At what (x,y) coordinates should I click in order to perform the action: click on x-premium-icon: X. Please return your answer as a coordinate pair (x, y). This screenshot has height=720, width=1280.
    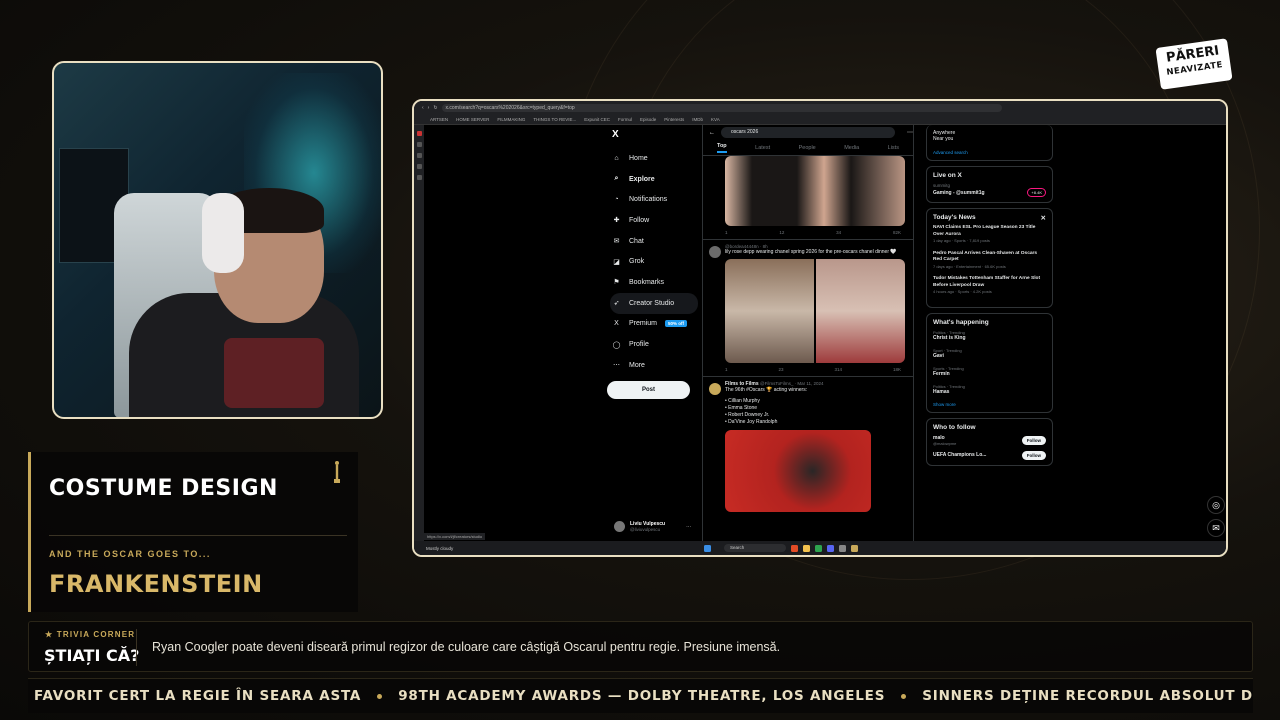
    Looking at the image, I should click on (616, 324).